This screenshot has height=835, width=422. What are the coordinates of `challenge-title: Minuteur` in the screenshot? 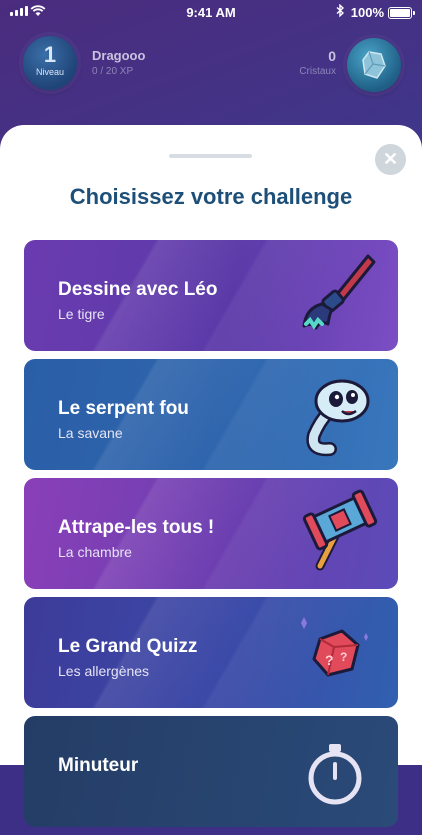 It's located at (98, 765).